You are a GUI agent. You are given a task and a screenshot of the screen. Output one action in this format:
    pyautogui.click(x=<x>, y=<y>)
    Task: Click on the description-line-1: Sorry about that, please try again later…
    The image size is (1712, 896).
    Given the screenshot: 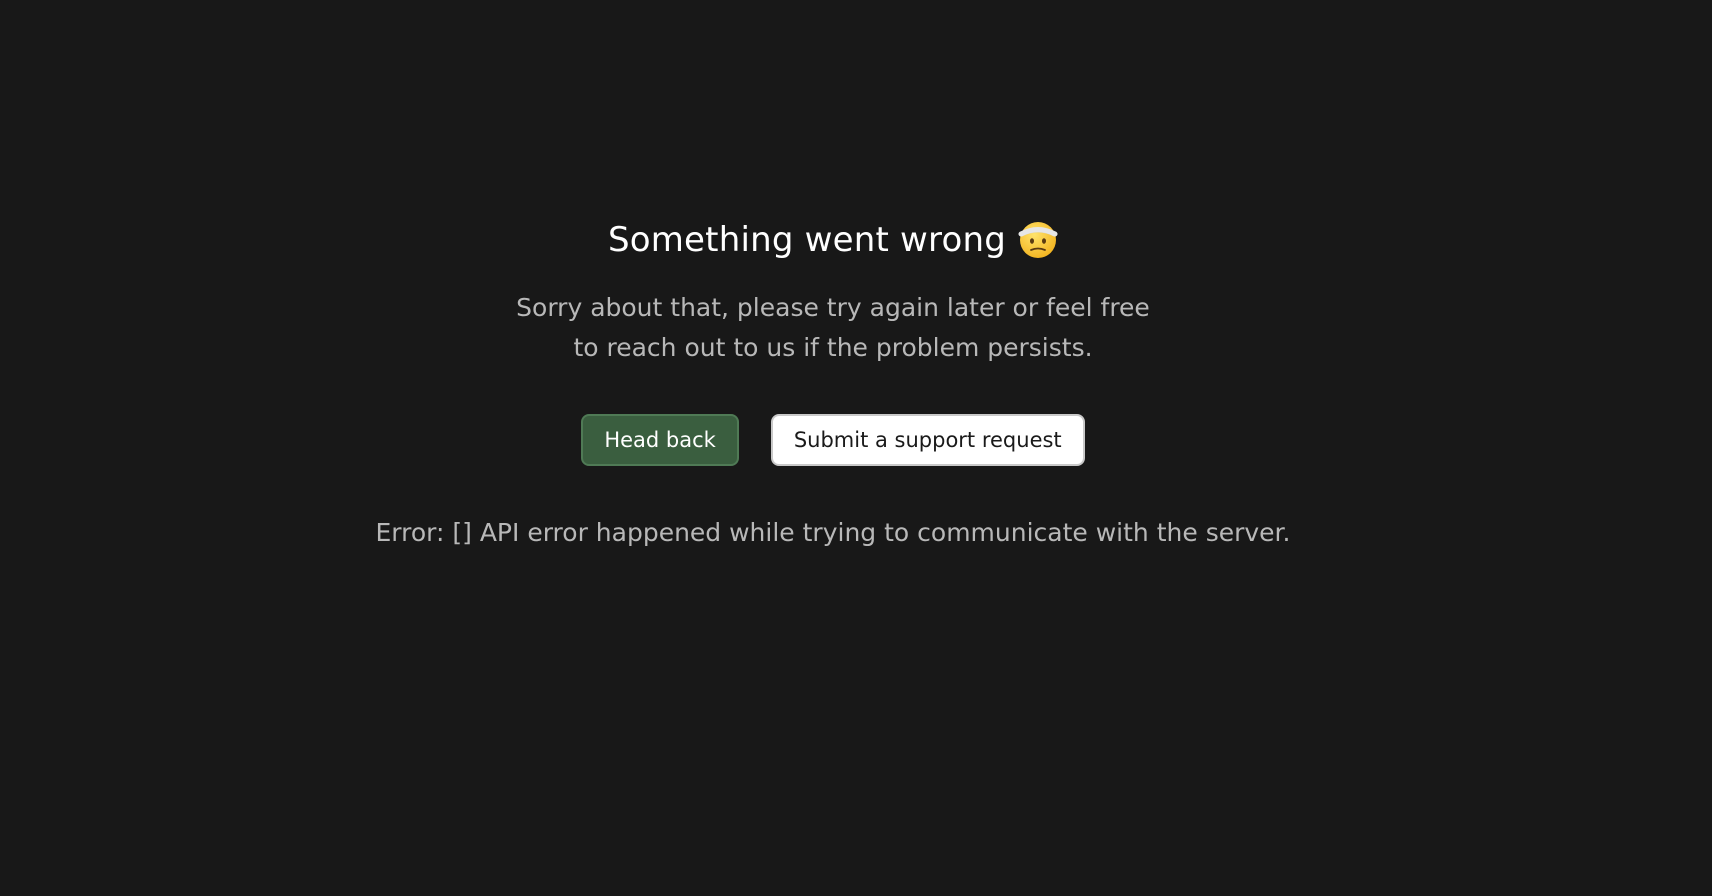 What is the action you would take?
    pyautogui.click(x=833, y=307)
    